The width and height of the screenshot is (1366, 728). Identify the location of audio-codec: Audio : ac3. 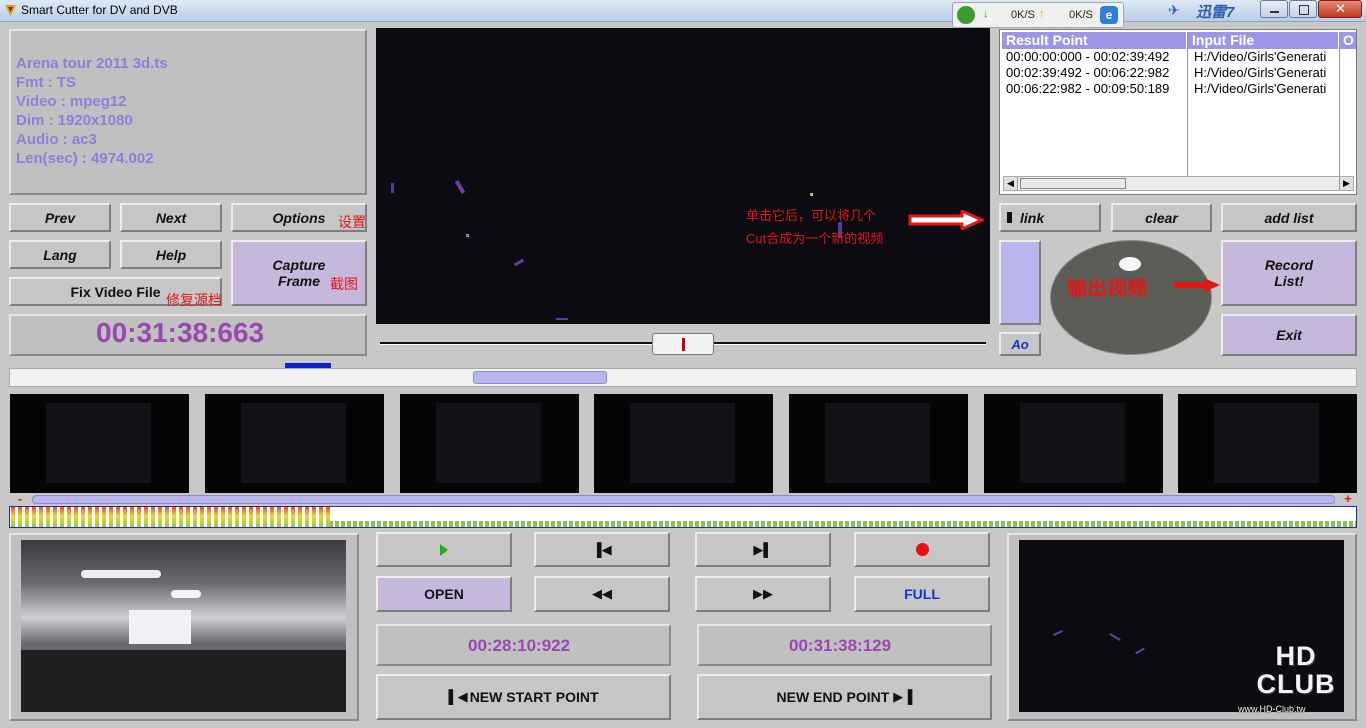
(56, 139).